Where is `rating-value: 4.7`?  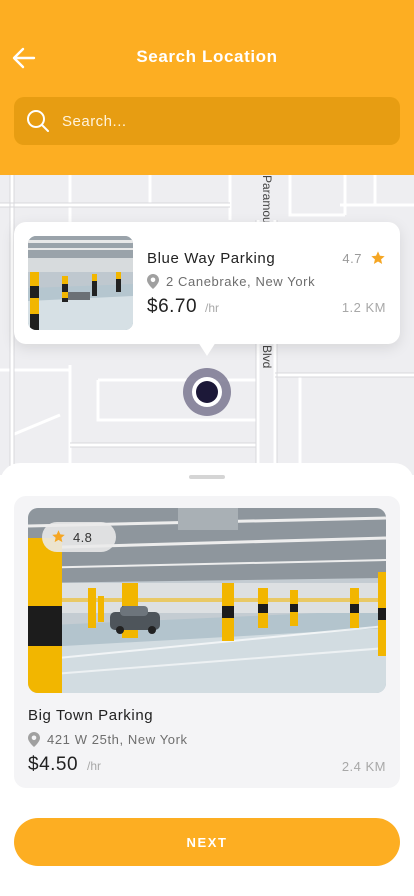
rating-value: 4.7 is located at coordinates (352, 258).